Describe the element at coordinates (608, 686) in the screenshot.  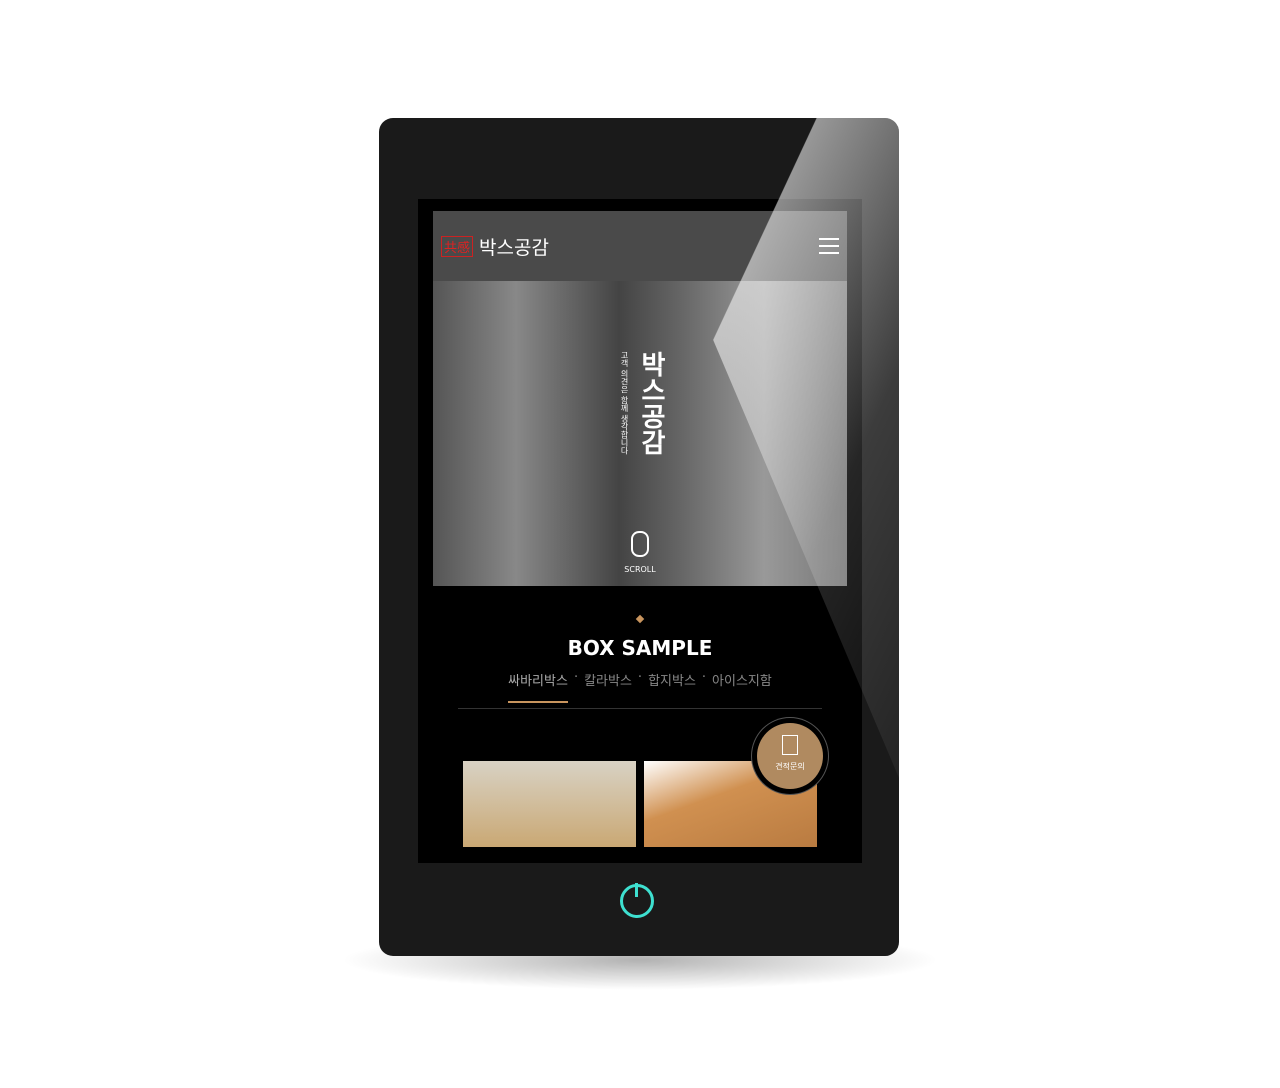
I see `tab-color: 칼라박스` at that location.